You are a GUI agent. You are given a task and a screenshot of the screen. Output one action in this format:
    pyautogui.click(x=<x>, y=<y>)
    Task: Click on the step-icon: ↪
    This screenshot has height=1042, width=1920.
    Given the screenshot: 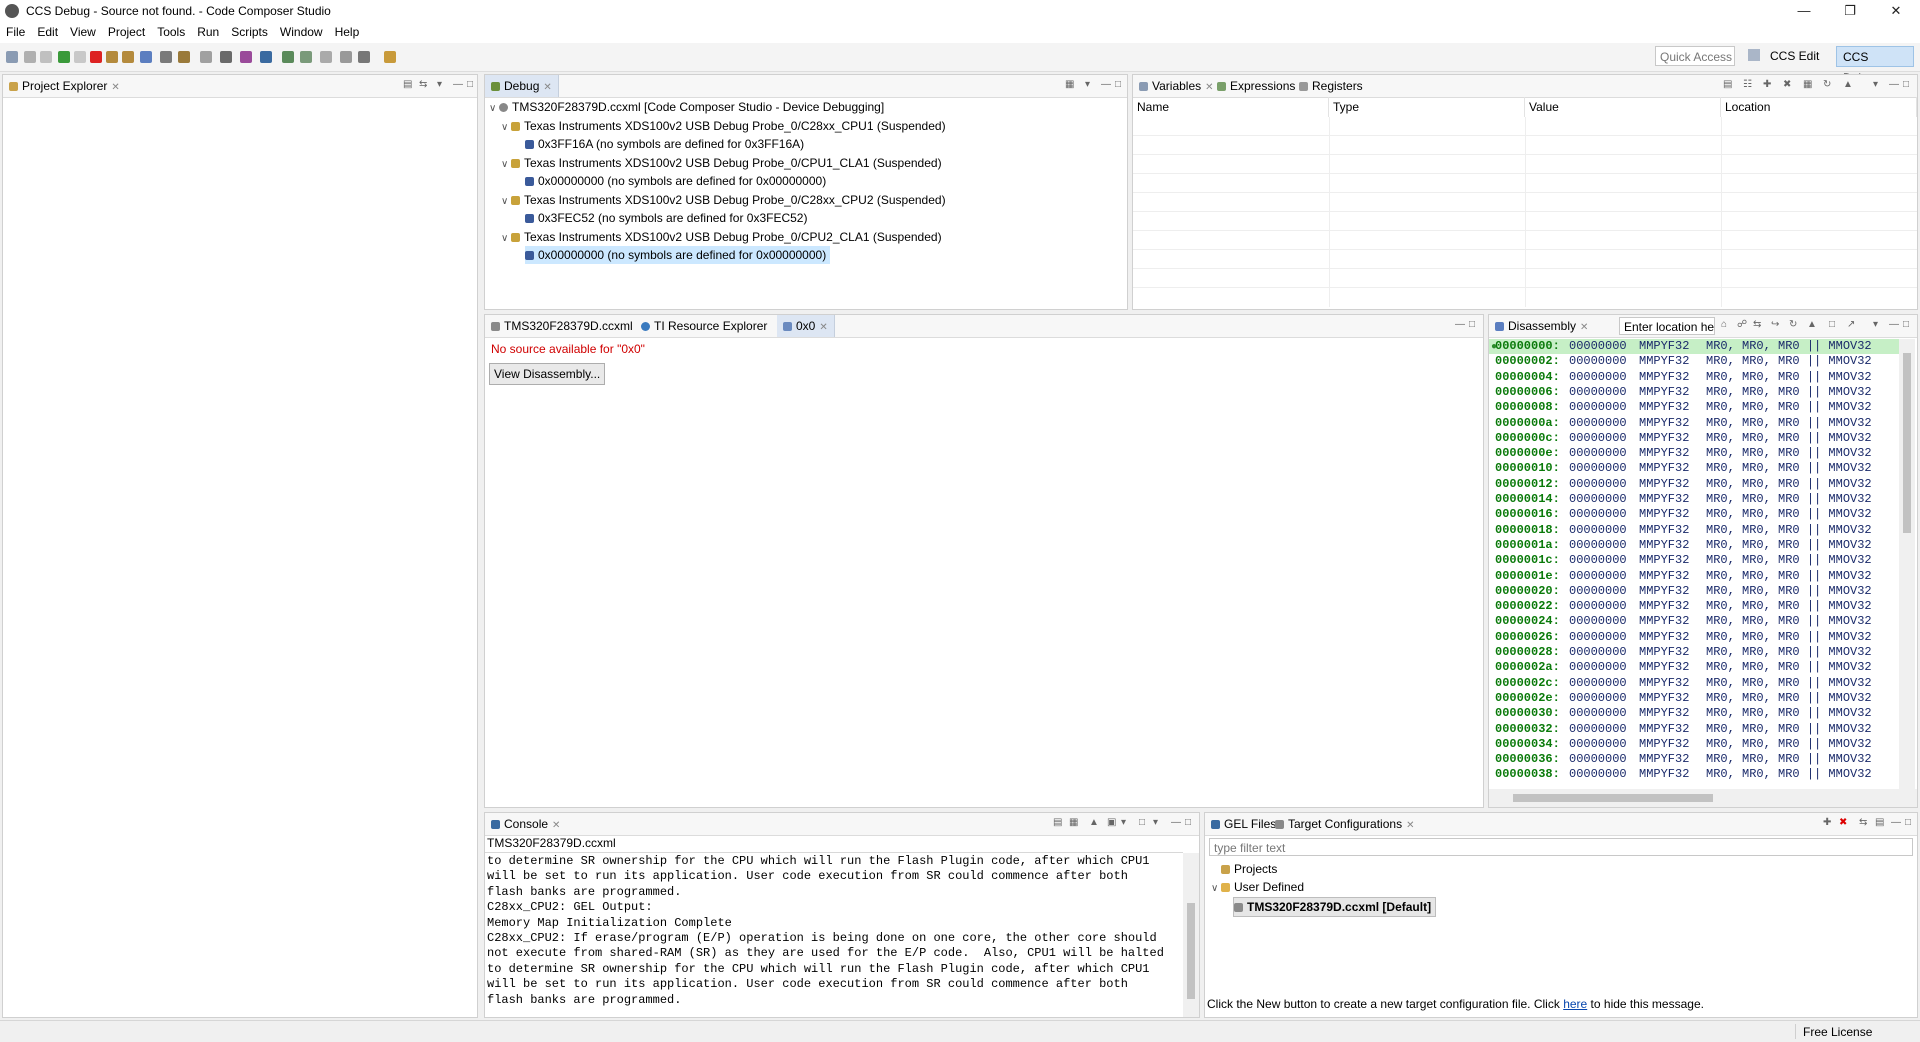 What is the action you would take?
    pyautogui.click(x=1775, y=324)
    